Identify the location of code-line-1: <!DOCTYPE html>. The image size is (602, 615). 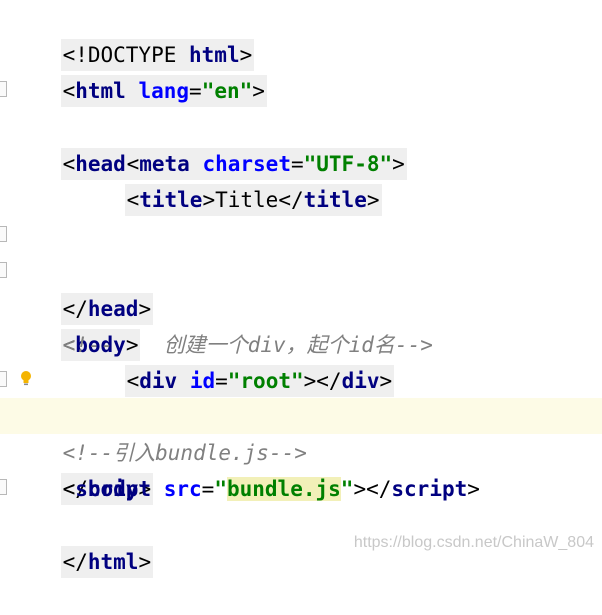
(301, 36).